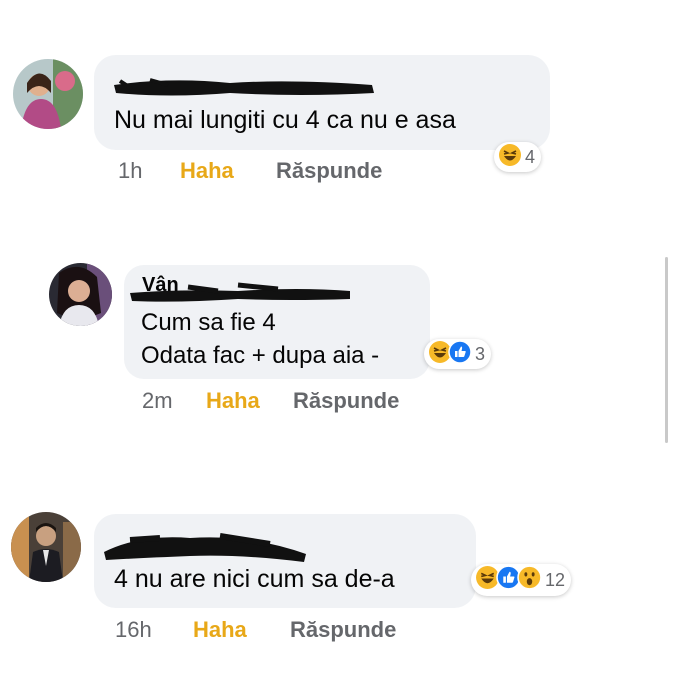  What do you see at coordinates (277, 322) in the screenshot?
I see `comment-bubble: Vân Cum sa fie 4 Odata fac + dupa aia -` at bounding box center [277, 322].